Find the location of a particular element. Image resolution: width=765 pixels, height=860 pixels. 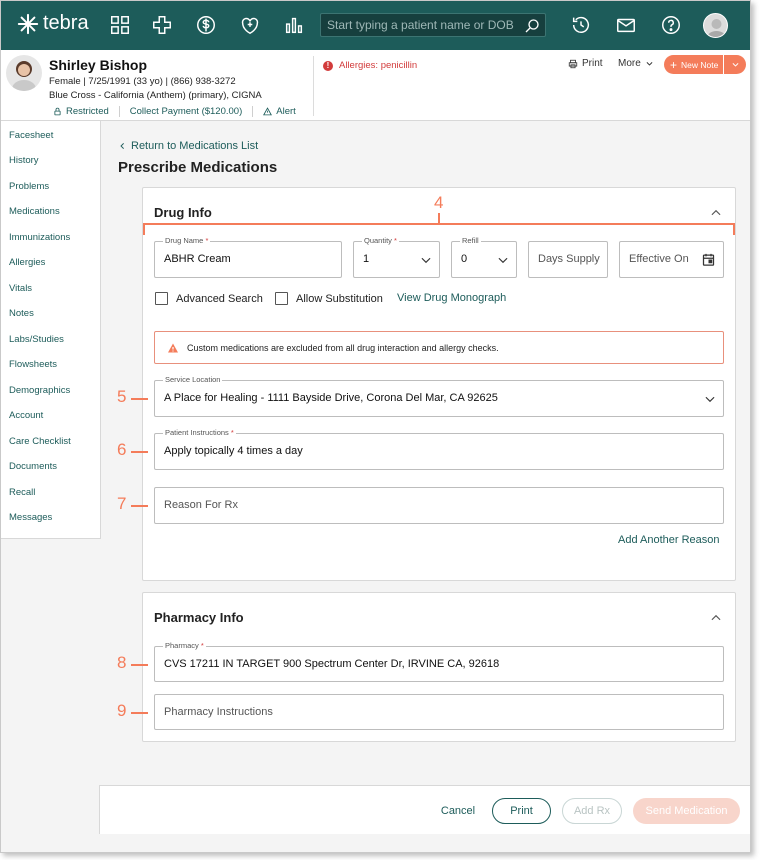

help-icon is located at coordinates (671, 25).